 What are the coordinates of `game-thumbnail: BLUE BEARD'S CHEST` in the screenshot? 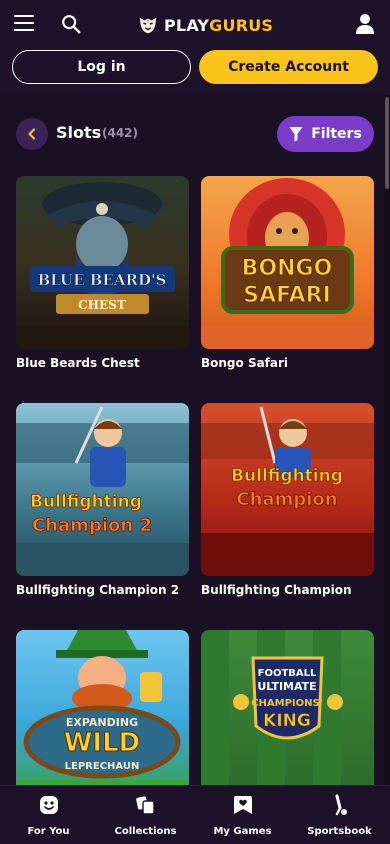 It's located at (102, 262).